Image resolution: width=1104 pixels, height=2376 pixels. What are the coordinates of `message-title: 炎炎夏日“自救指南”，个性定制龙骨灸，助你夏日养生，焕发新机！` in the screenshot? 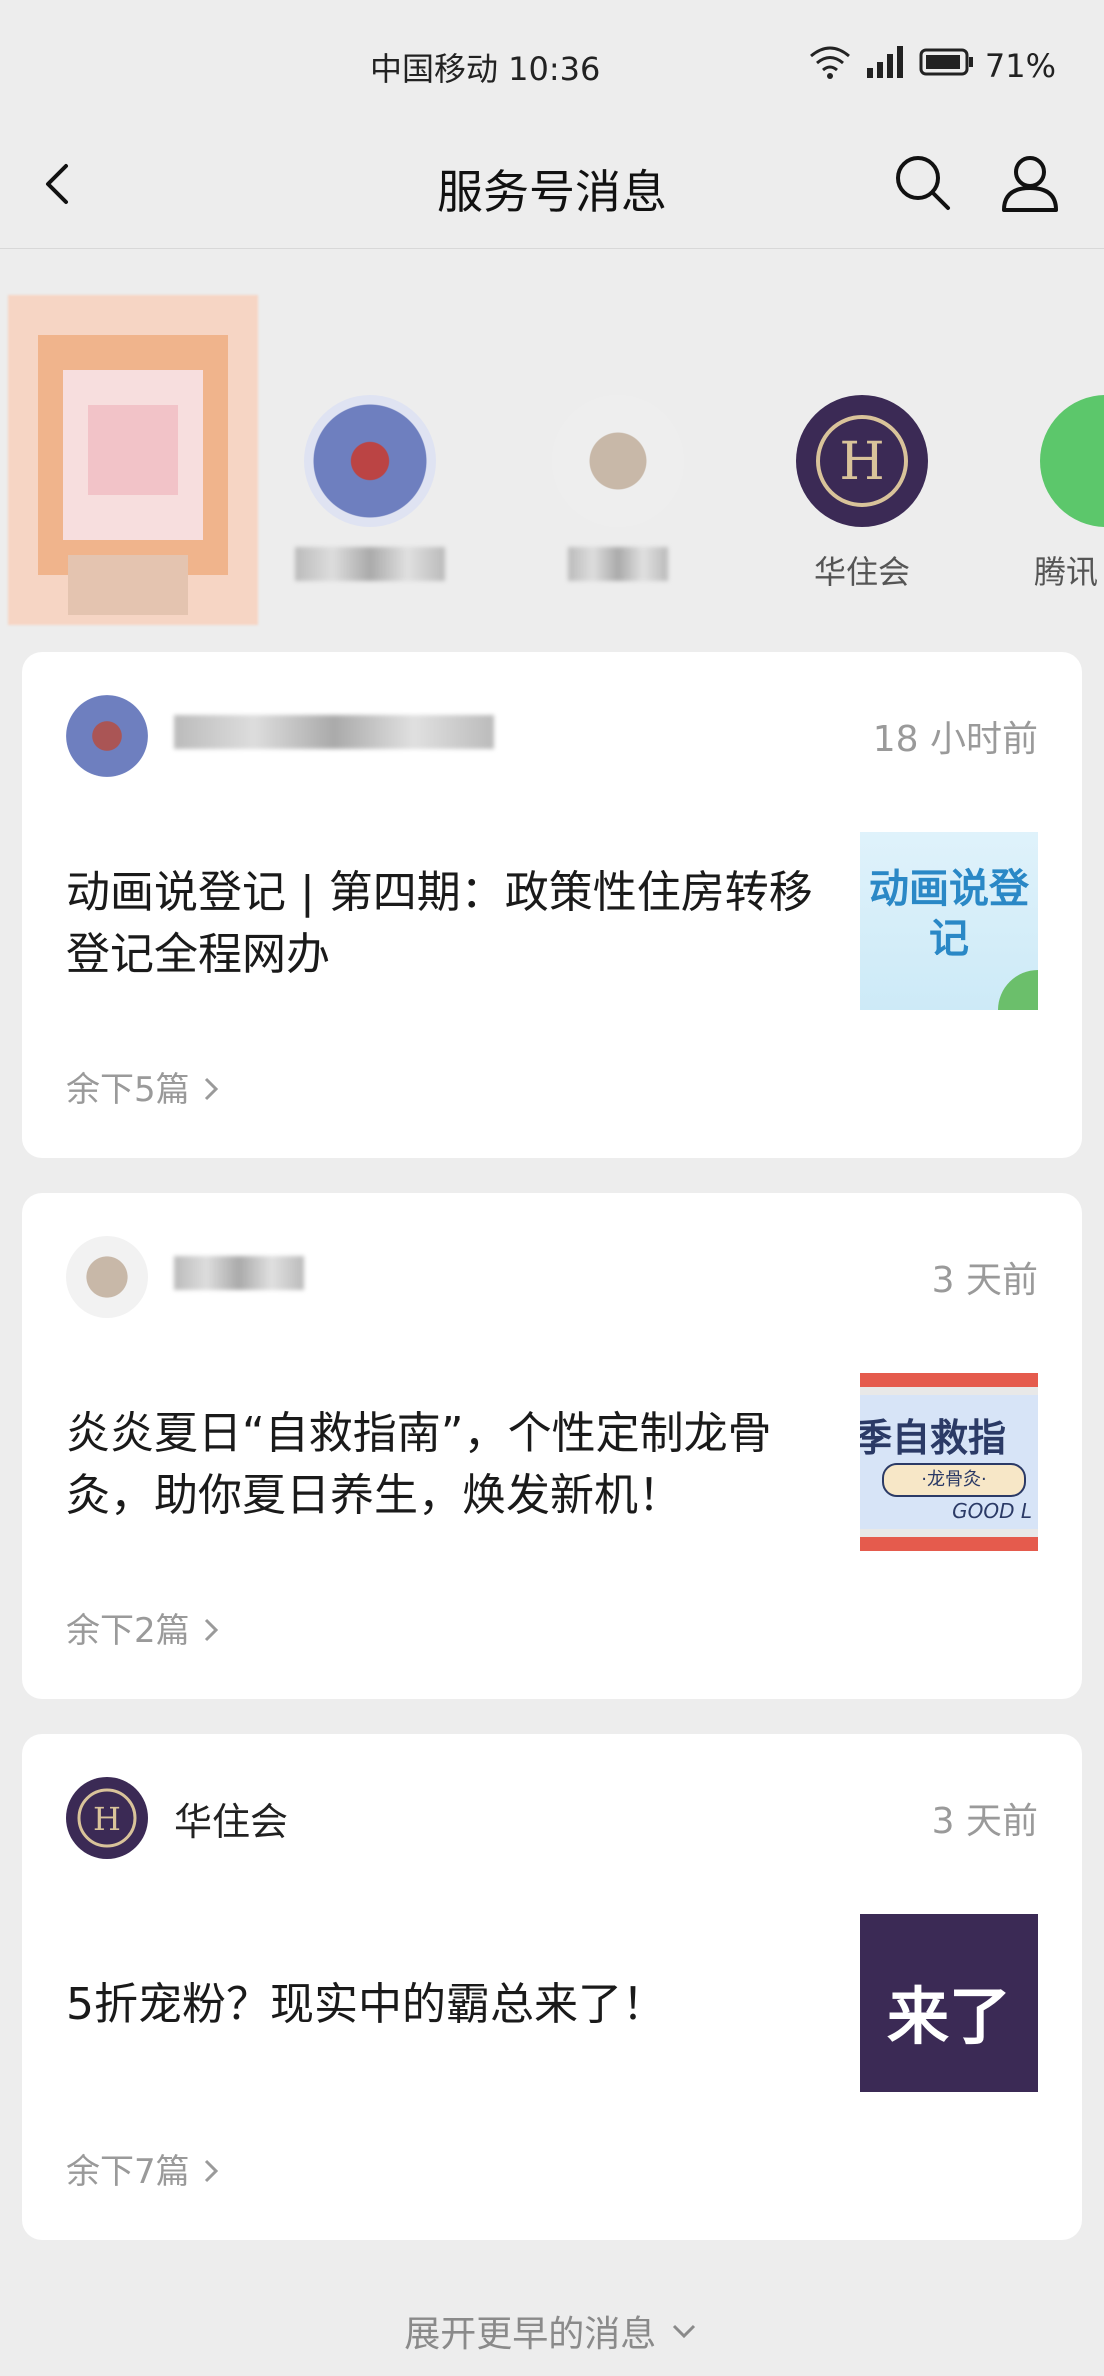 It's located at (456, 1465).